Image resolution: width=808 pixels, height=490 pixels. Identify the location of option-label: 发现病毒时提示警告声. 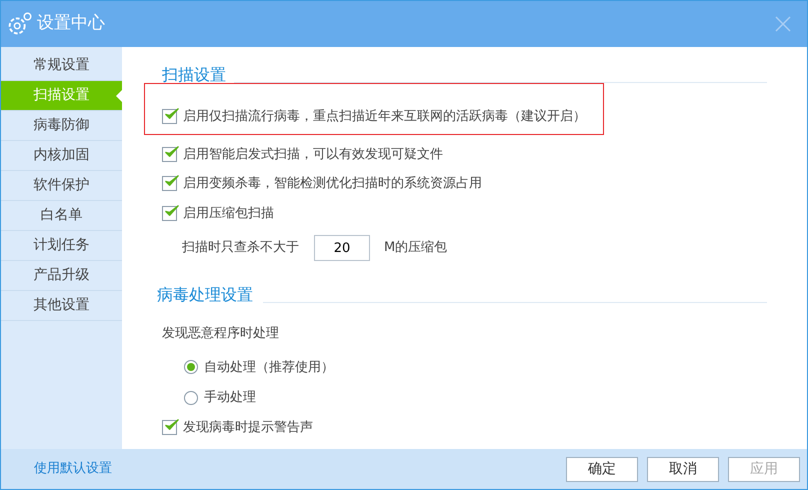
(248, 427).